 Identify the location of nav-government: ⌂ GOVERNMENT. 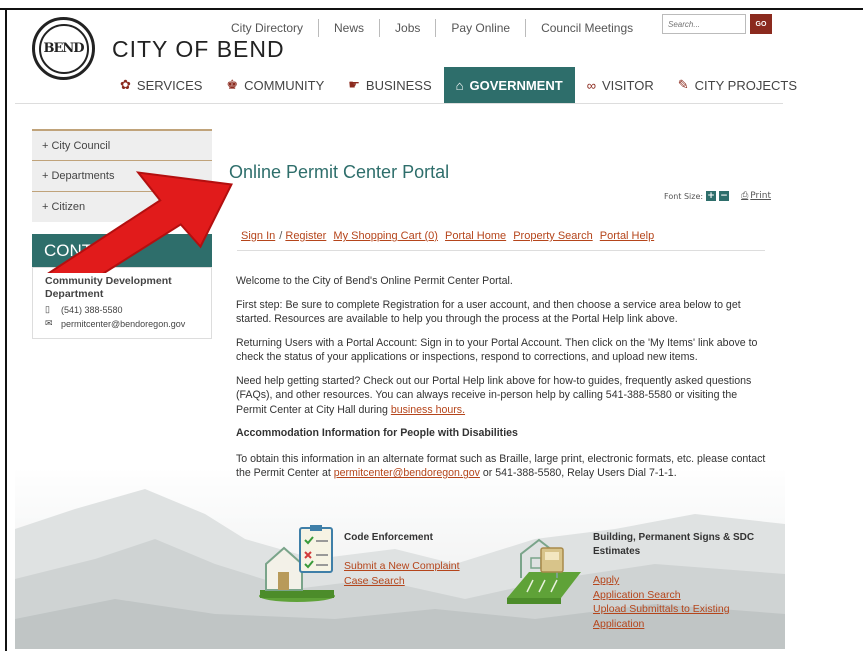
(509, 85).